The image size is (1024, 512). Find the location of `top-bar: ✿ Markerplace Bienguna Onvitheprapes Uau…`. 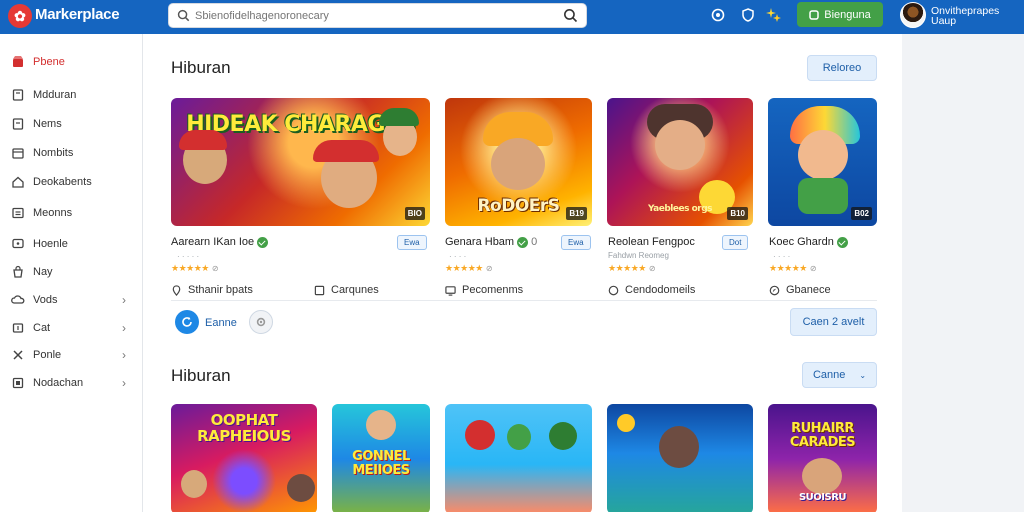

top-bar: ✿ Markerplace Bienguna Onvitheprapes Uau… is located at coordinates (512, 17).